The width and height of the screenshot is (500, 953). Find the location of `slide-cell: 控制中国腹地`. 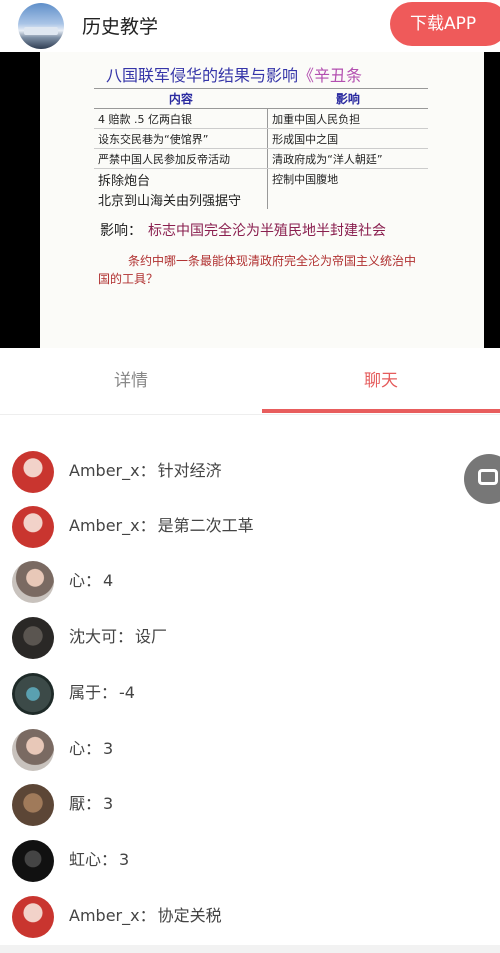

slide-cell: 控制中国腹地 is located at coordinates (347, 178).